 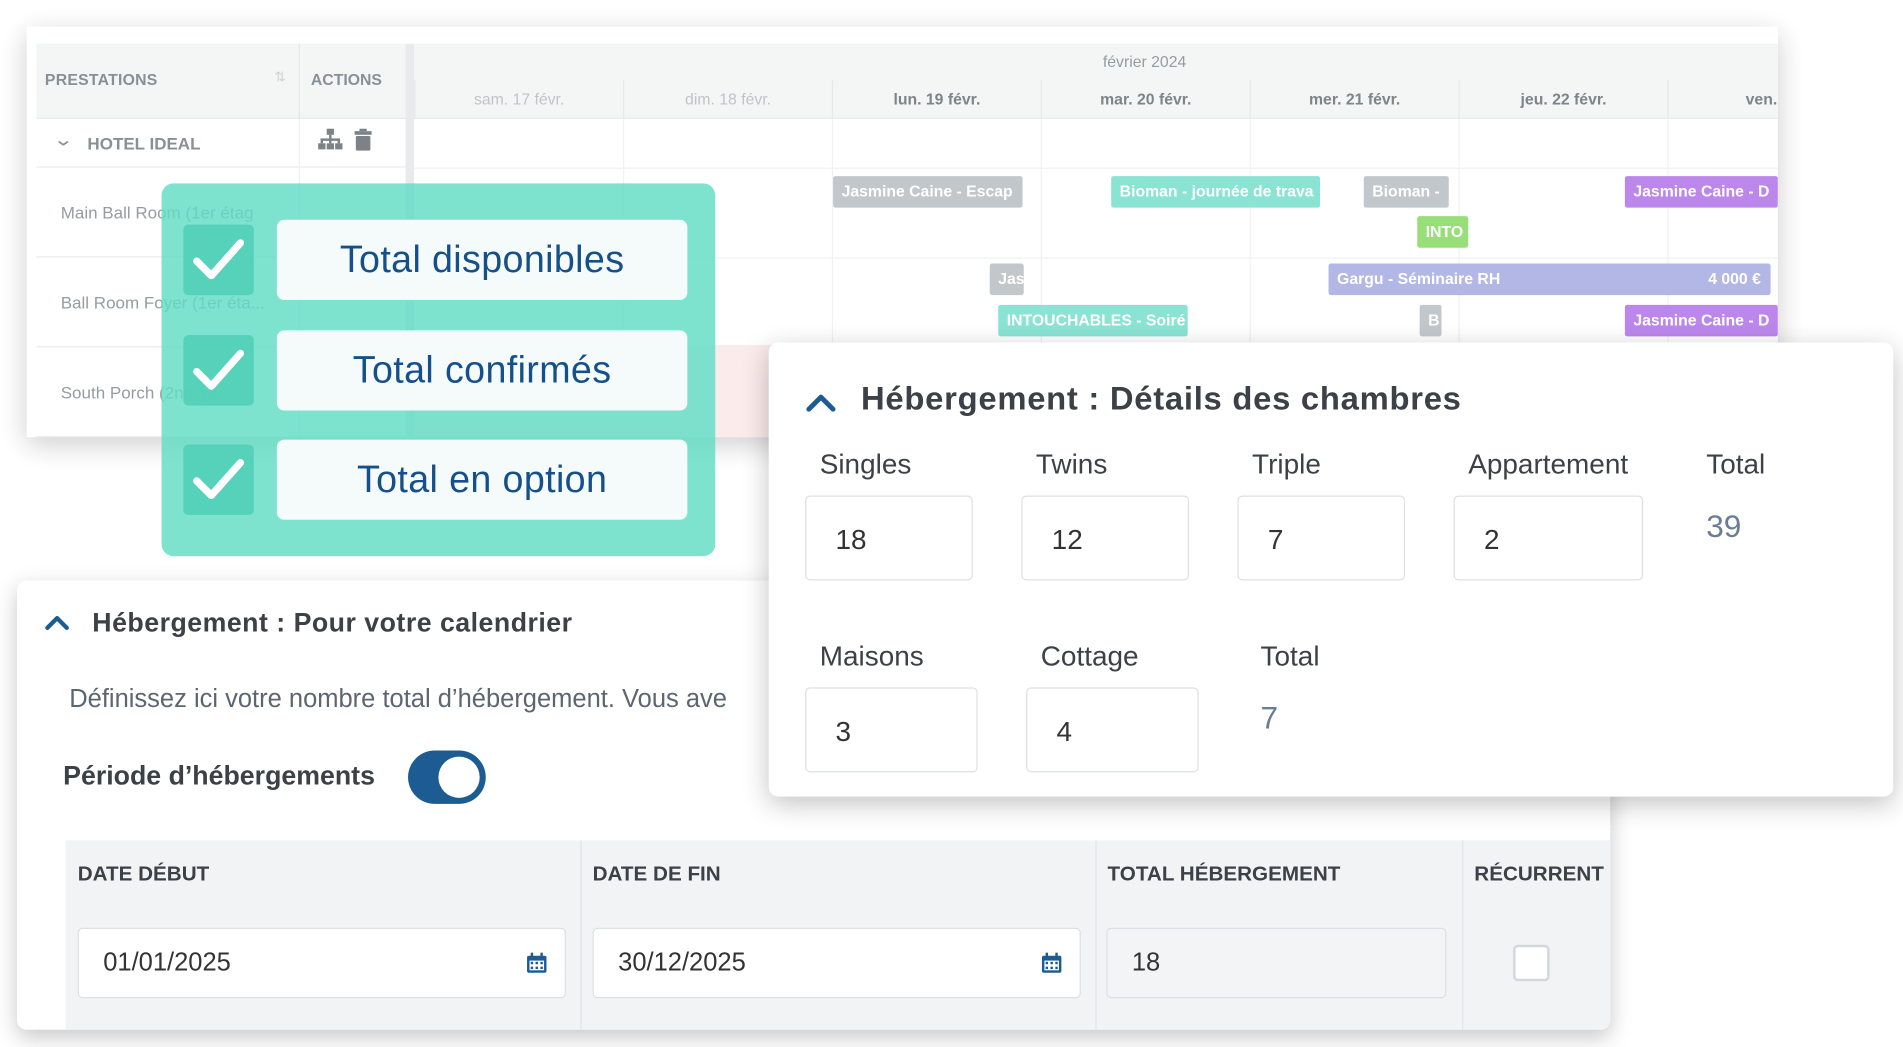 What do you see at coordinates (682, 962) in the screenshot?
I see `end-date-value: 30/12/2025` at bounding box center [682, 962].